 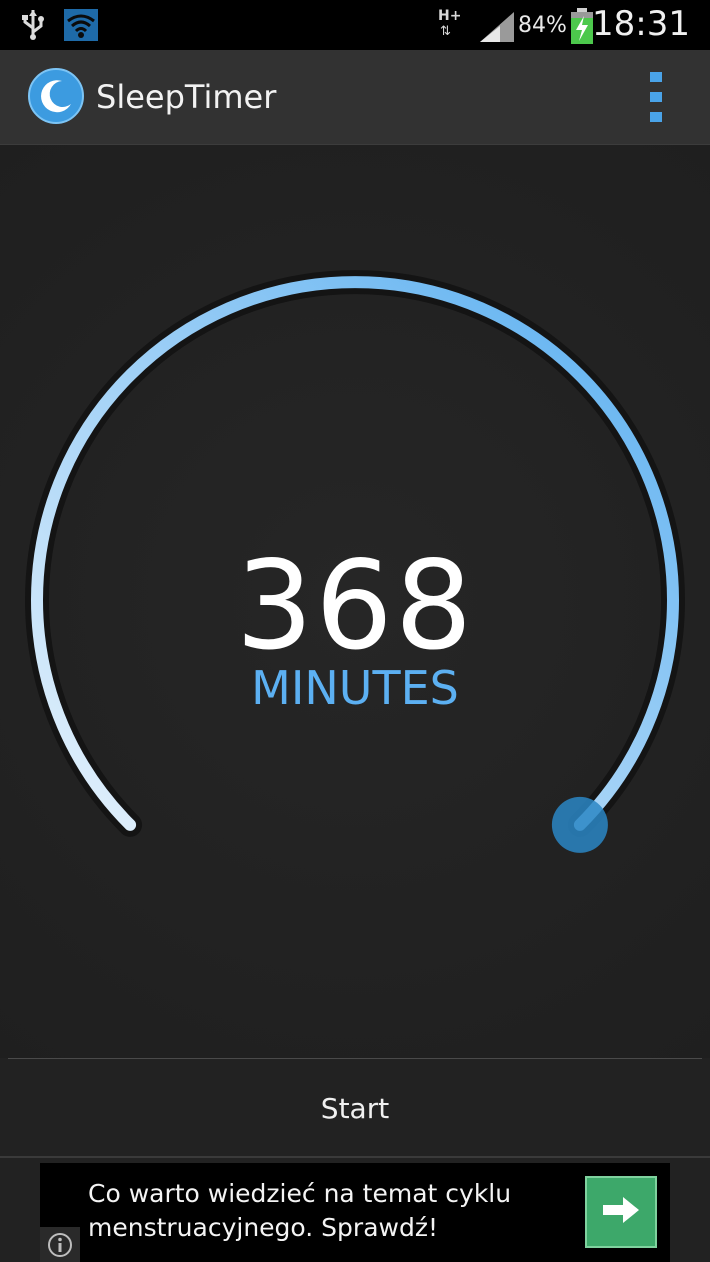 I want to click on battery-charging-icon, so click(x=582, y=28).